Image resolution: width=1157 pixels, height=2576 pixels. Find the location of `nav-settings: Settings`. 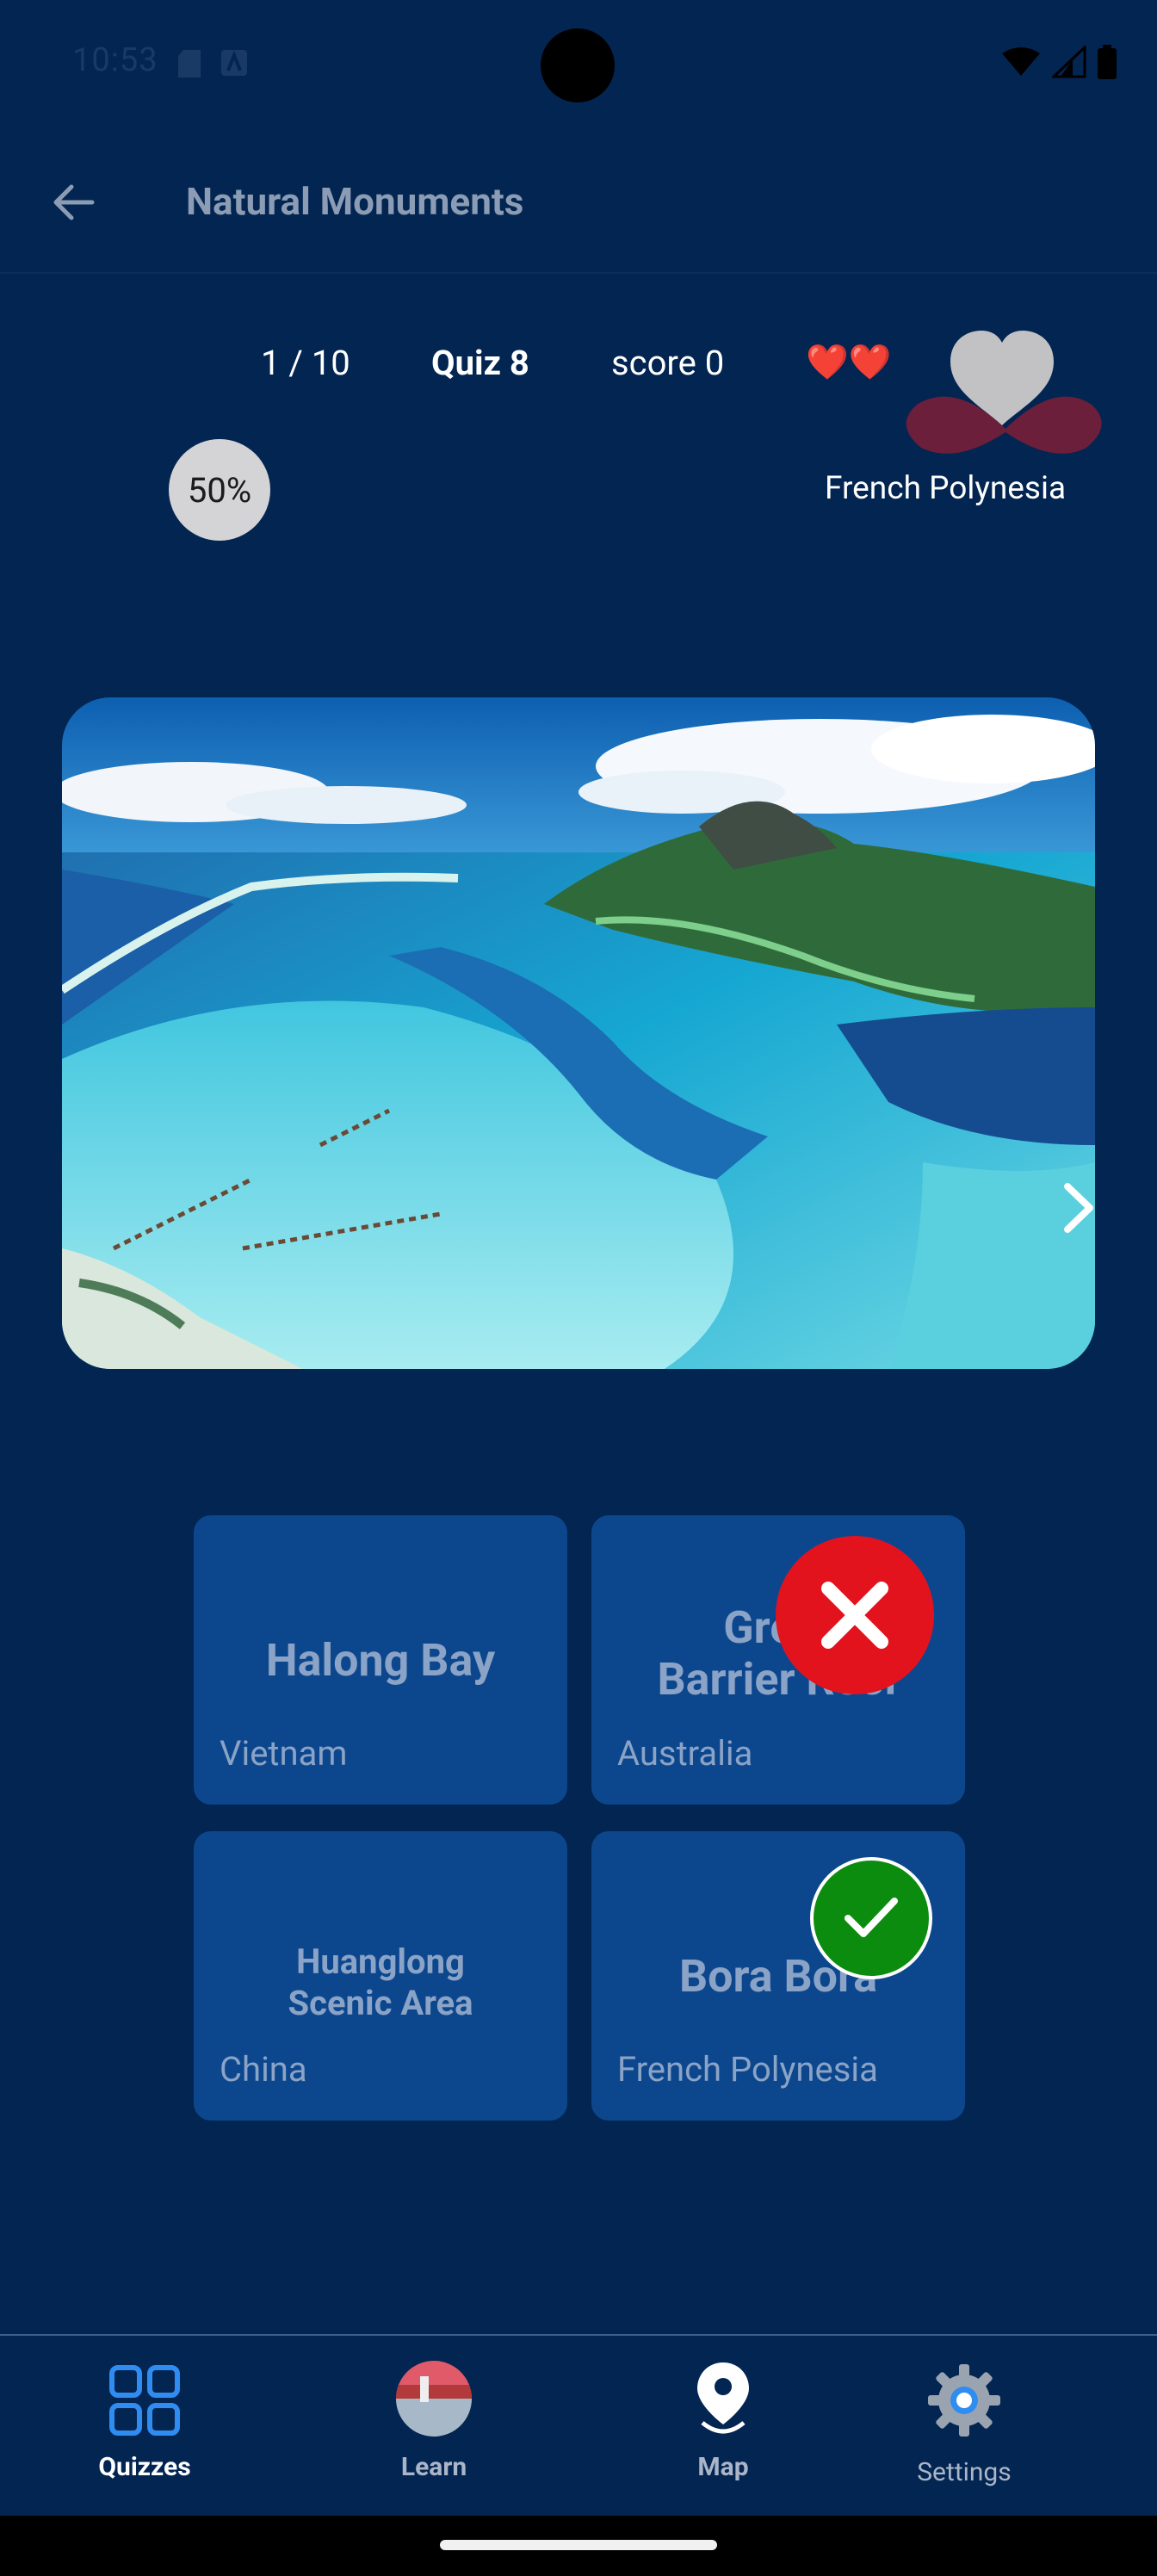

nav-settings: Settings is located at coordinates (964, 2432).